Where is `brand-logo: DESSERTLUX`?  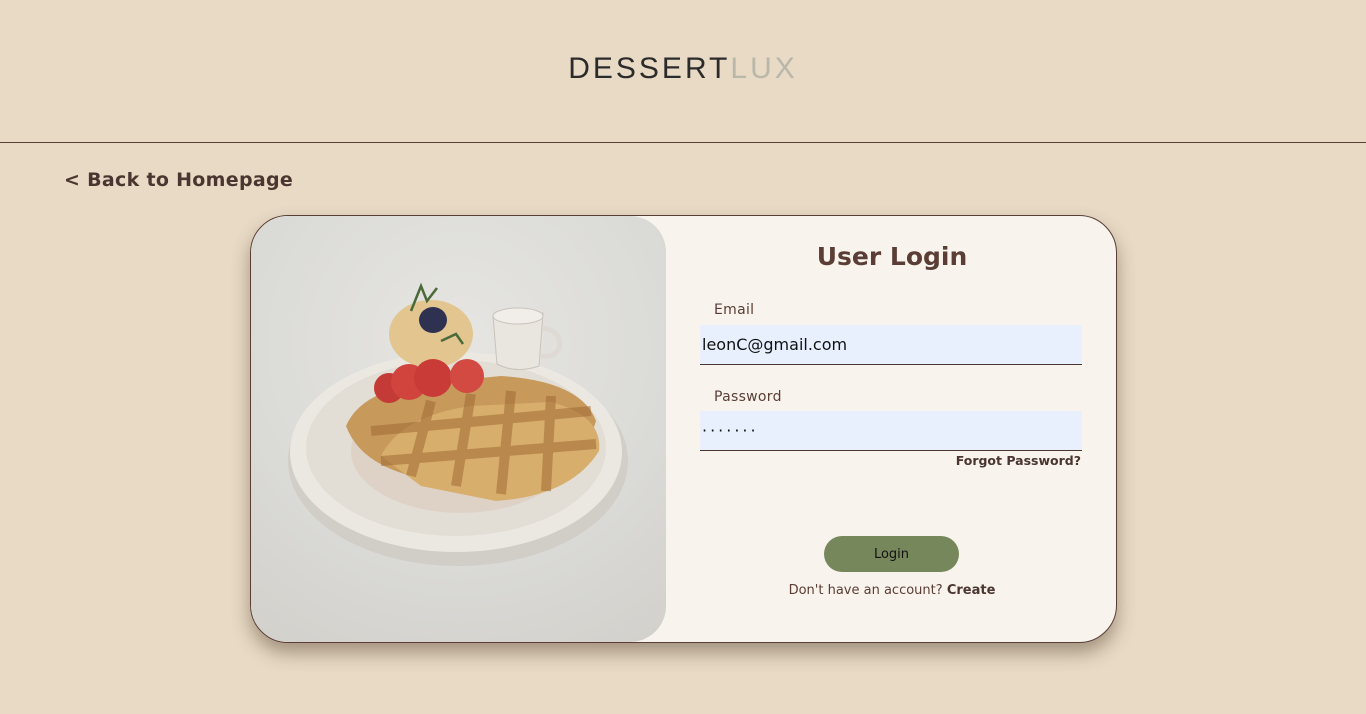 brand-logo: DESSERTLUX is located at coordinates (683, 69).